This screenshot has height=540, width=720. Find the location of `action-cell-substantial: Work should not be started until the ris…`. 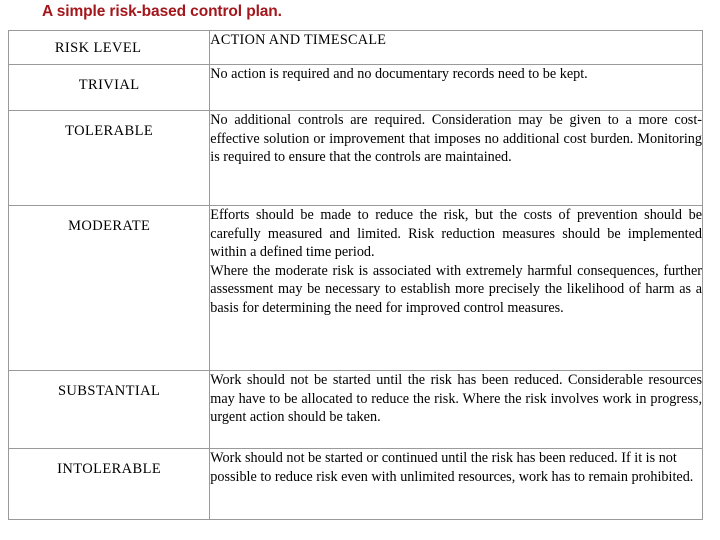

action-cell-substantial: Work should not be started until the ris… is located at coordinates (456, 409).